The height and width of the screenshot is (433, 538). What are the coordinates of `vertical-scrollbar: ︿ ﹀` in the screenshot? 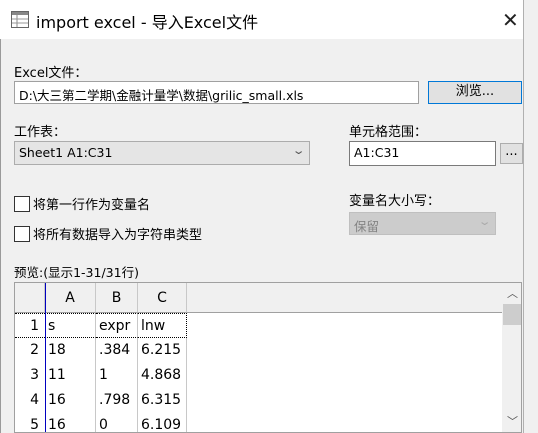 It's located at (511, 357).